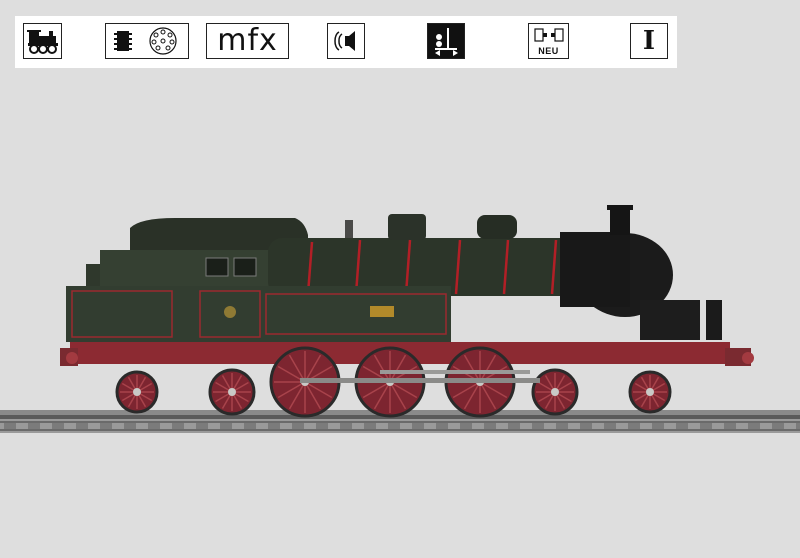  Describe the element at coordinates (42, 41) in the screenshot. I see `steam-locomotive-icon` at that location.